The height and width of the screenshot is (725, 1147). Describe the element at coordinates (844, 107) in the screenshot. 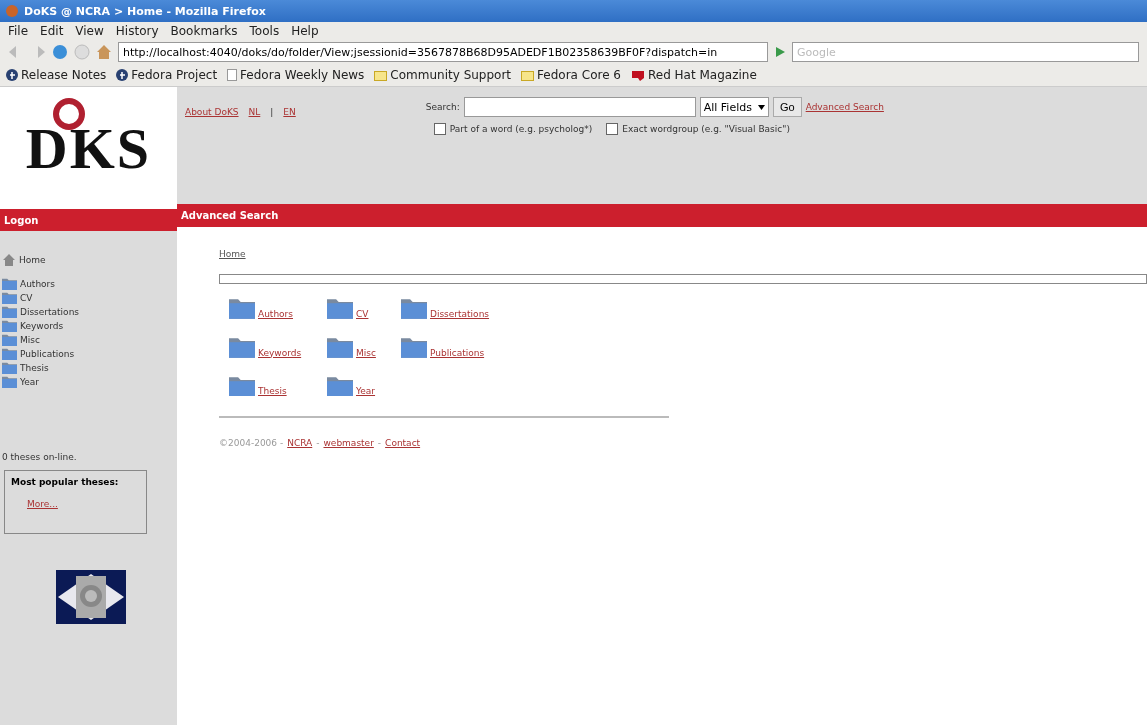

I see `advanced-search-link: Advanced Search` at that location.